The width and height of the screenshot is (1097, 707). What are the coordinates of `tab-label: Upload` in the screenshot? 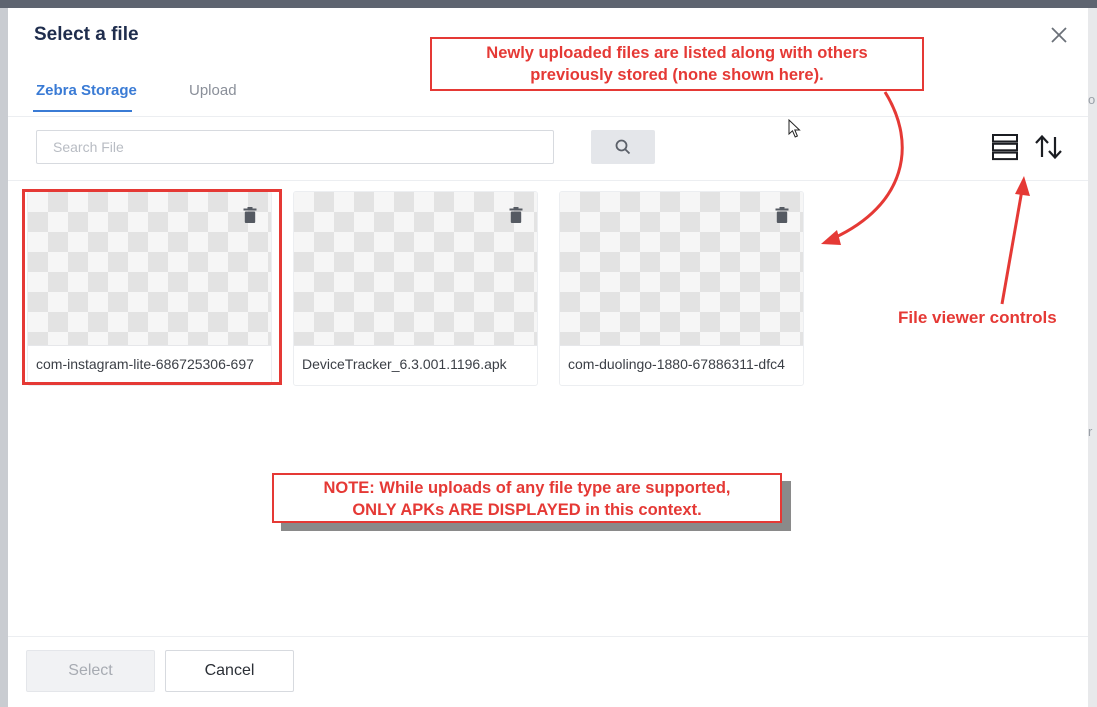 It's located at (213, 90).